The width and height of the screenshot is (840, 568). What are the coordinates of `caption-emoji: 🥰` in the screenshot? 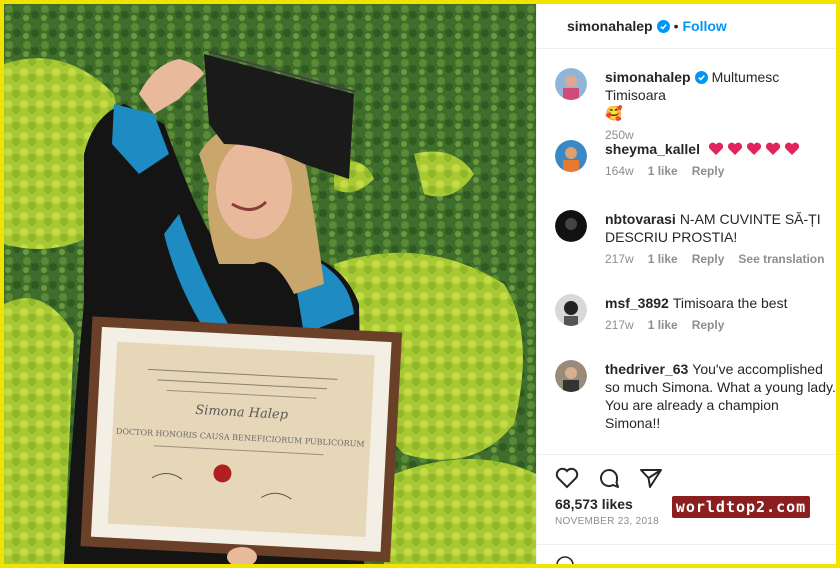 It's located at (614, 113).